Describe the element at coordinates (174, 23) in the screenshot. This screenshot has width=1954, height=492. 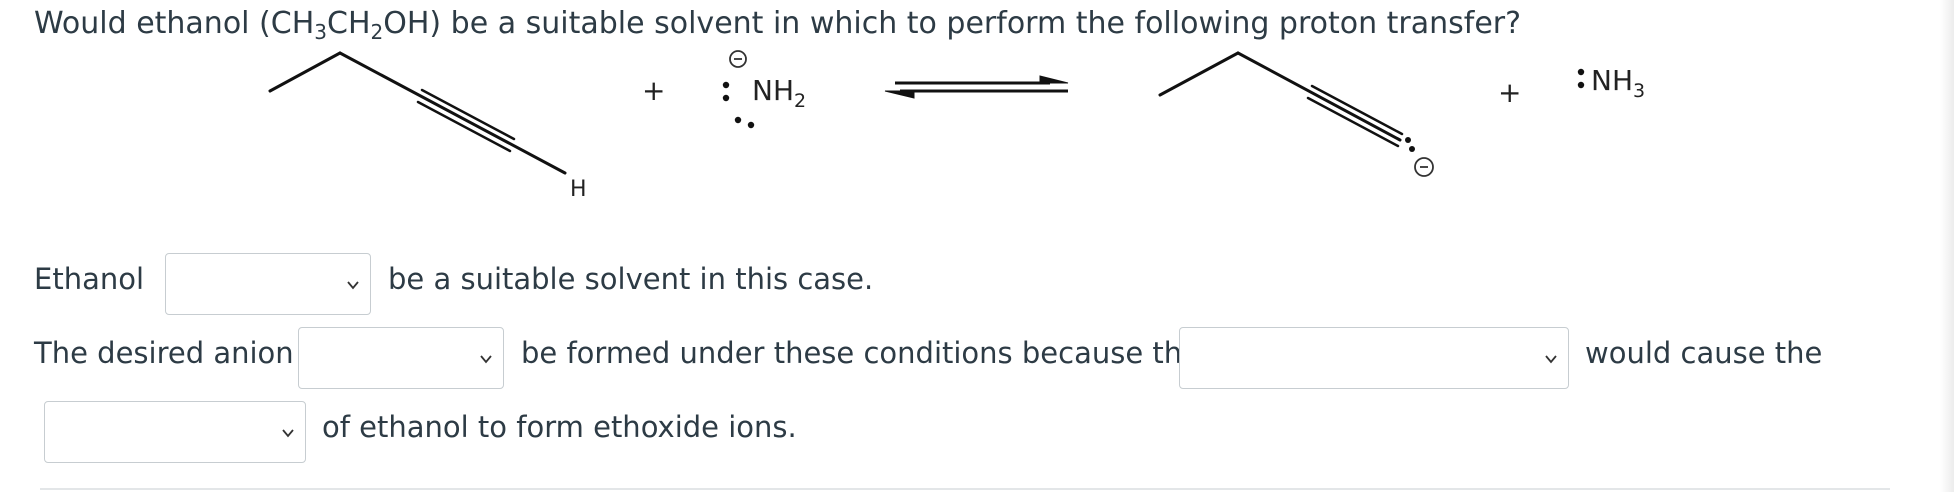
I see `question-part: Would ethanol (CH` at that location.